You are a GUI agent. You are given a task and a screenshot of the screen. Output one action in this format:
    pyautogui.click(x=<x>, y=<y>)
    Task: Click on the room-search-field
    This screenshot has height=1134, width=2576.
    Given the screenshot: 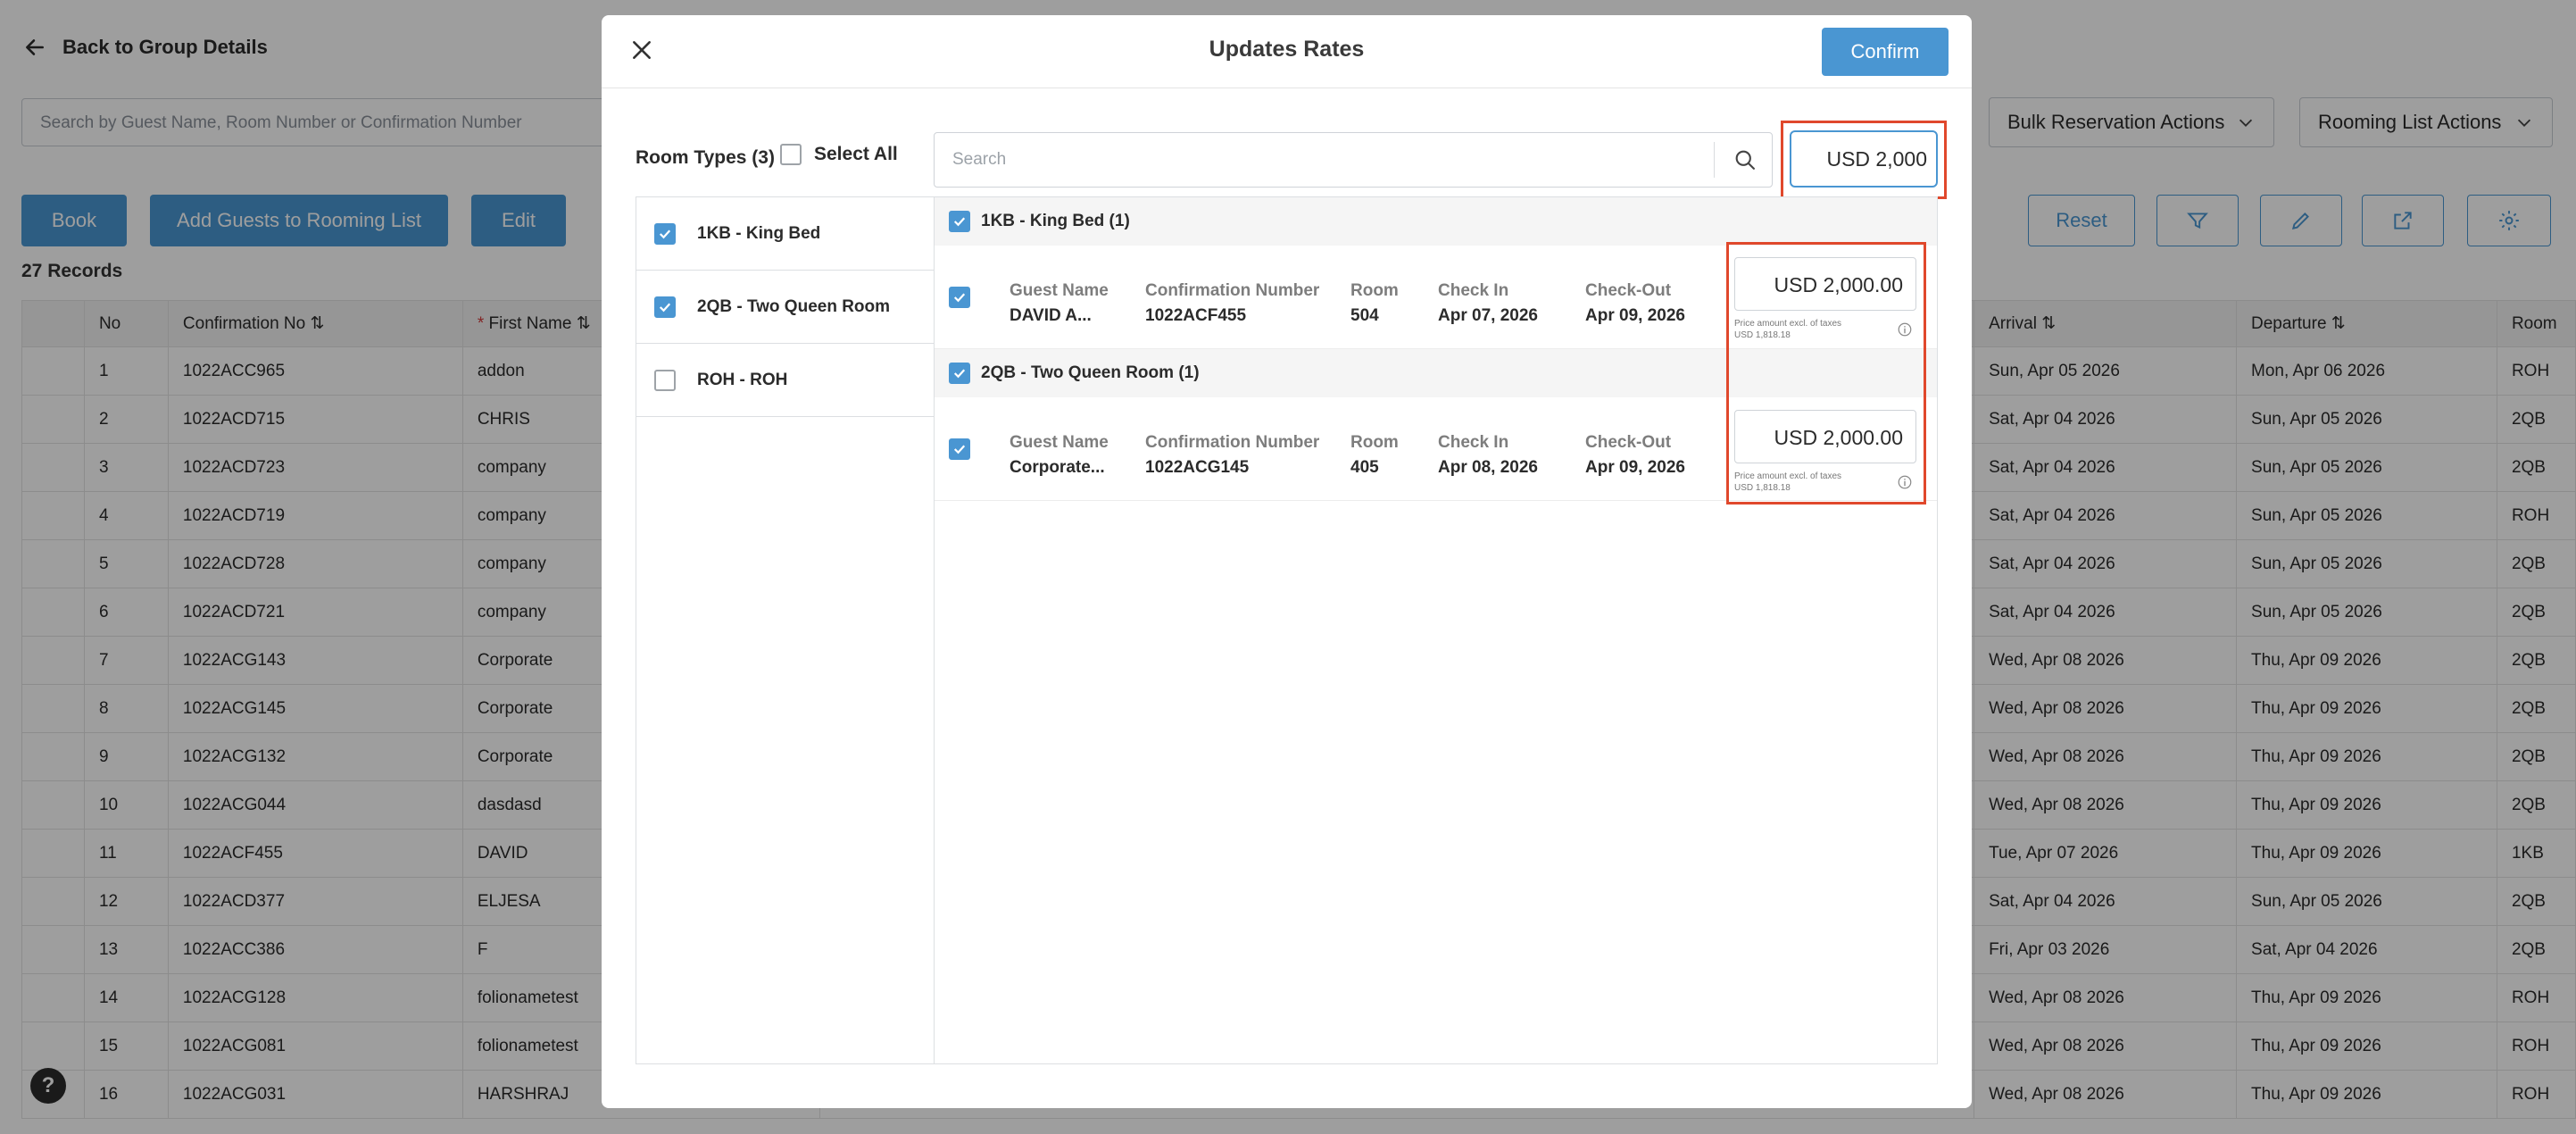 What is the action you would take?
    pyautogui.click(x=1353, y=160)
    